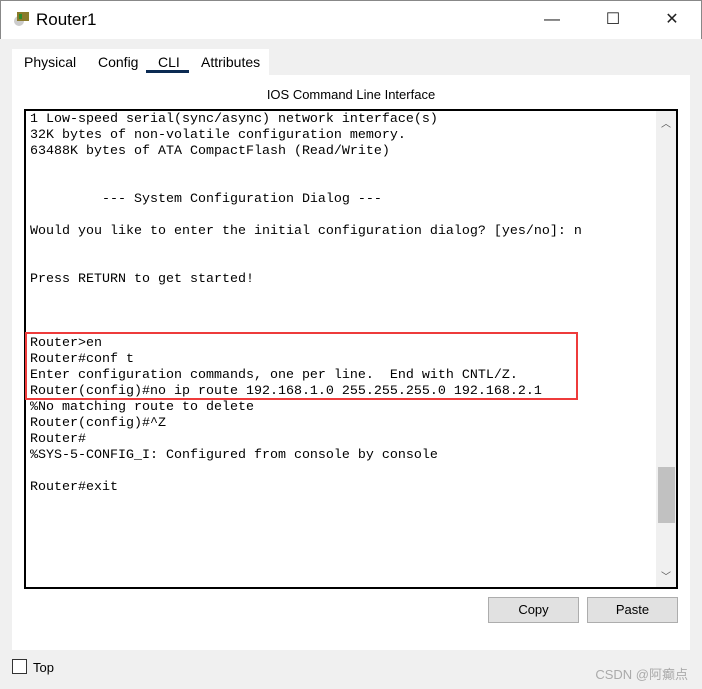 The height and width of the screenshot is (689, 702). I want to click on scrollbar-thumb, so click(666, 495).